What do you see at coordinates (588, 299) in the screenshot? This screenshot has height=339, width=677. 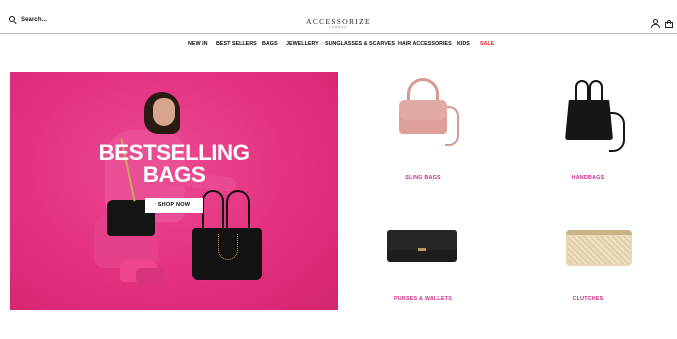 I see `category-label-clutches: CLUTCHES` at bounding box center [588, 299].